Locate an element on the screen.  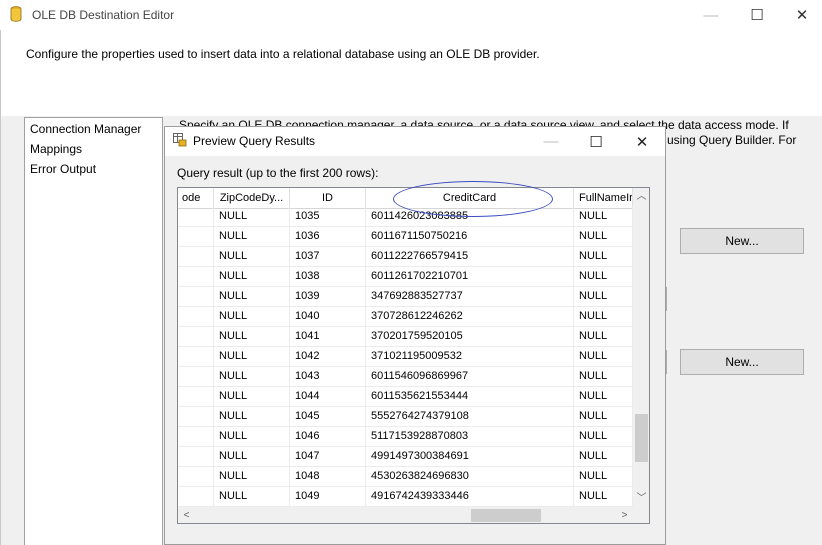
close-icon: ✕ is located at coordinates (802, 15).